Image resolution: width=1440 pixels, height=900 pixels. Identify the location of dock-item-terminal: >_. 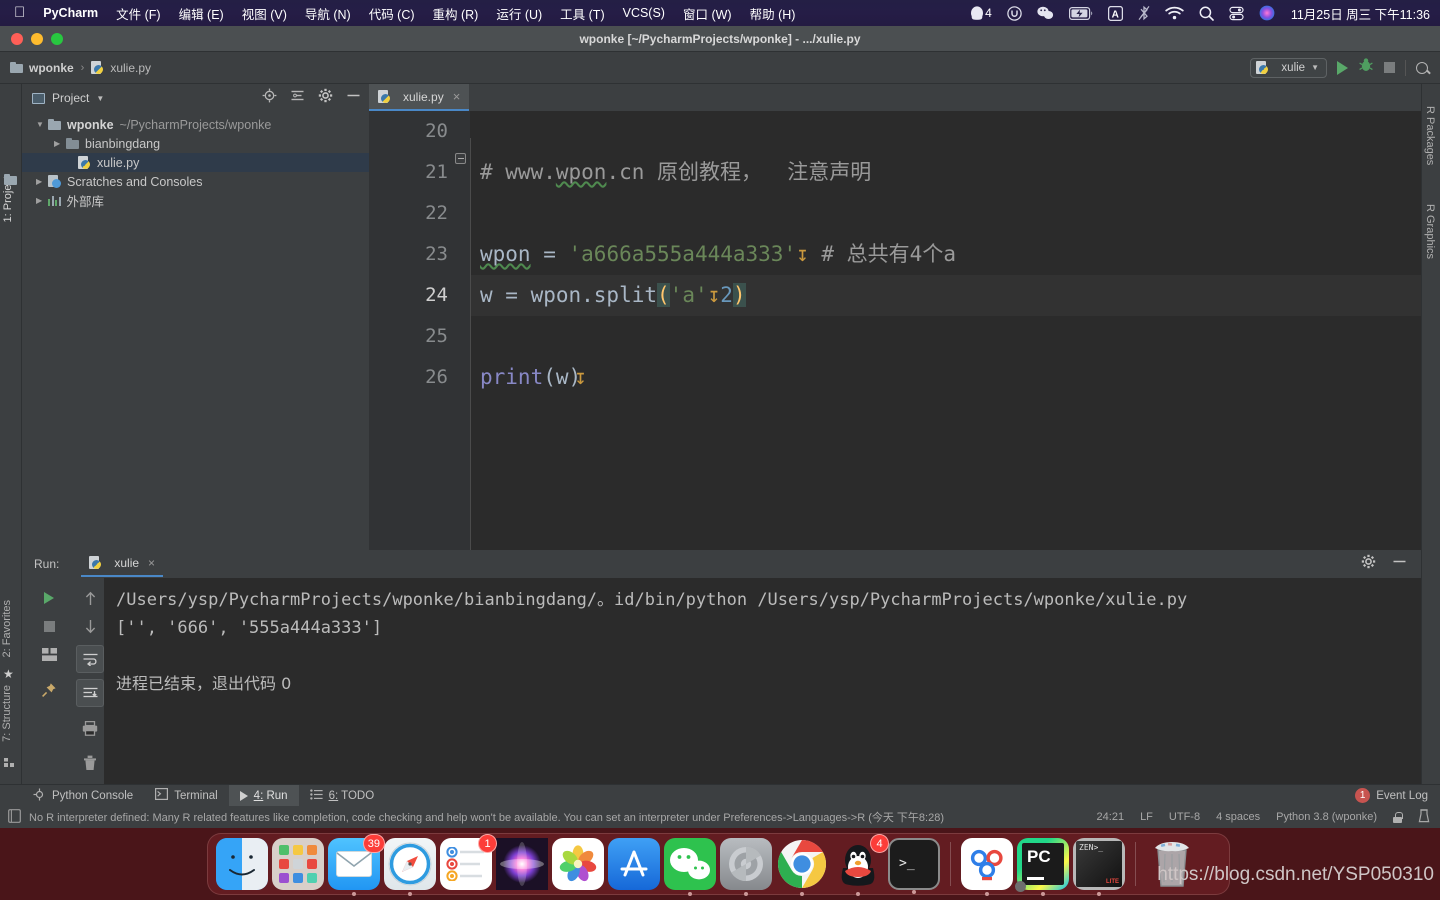
(914, 866).